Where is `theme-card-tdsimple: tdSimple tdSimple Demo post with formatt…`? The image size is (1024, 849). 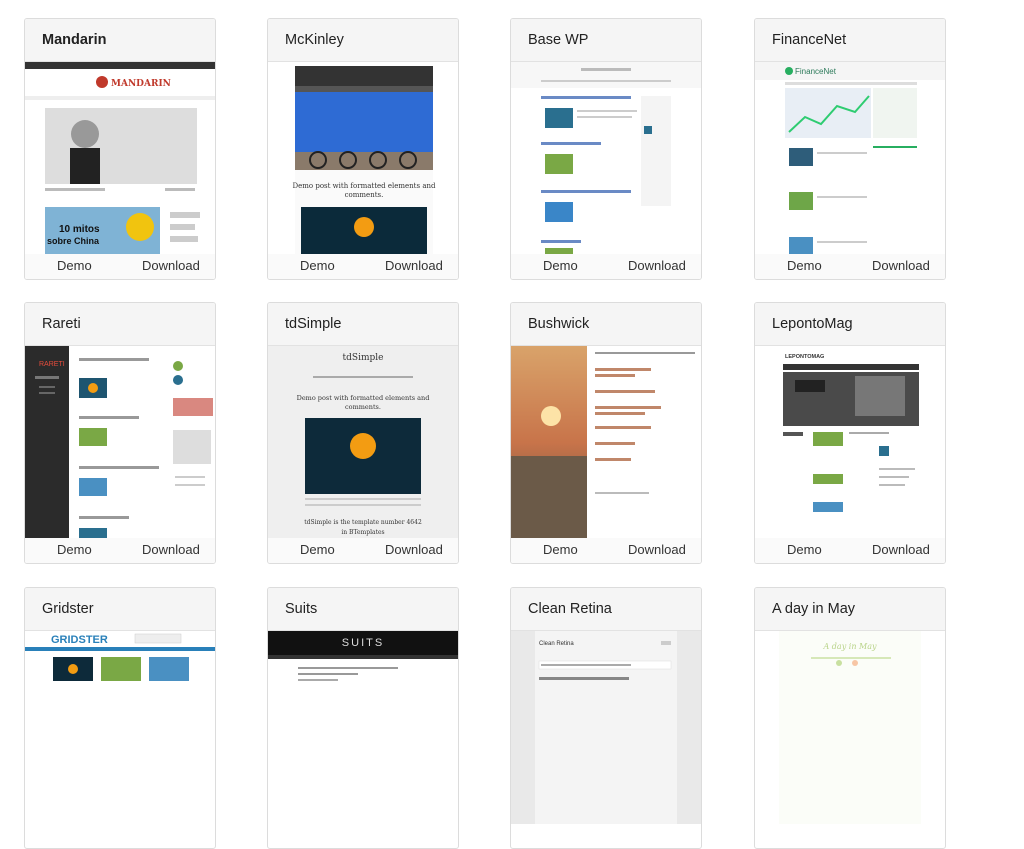 theme-card-tdsimple: tdSimple tdSimple Demo post with formatt… is located at coordinates (363, 433).